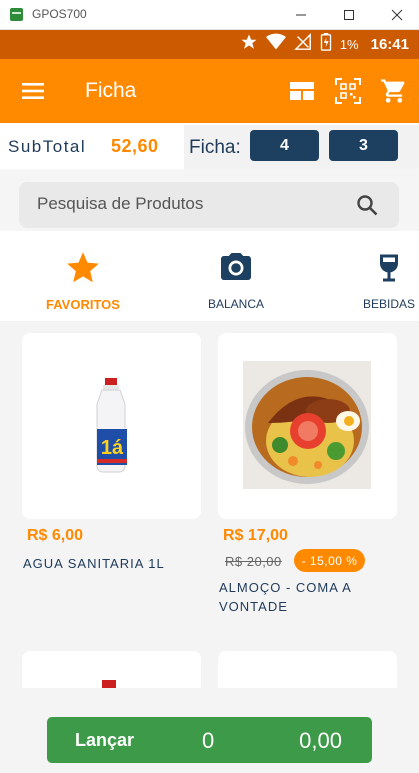 Image resolution: width=419 pixels, height=773 pixels. I want to click on bleach-bottle-image: 1á, so click(111, 425).